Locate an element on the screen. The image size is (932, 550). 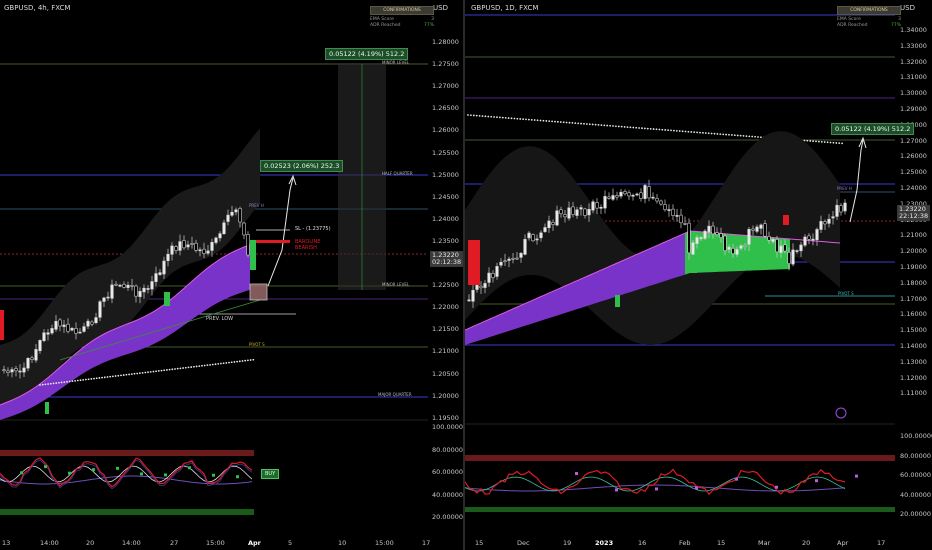
right-price-tick: 1.16000 is located at coordinates (913, 314).